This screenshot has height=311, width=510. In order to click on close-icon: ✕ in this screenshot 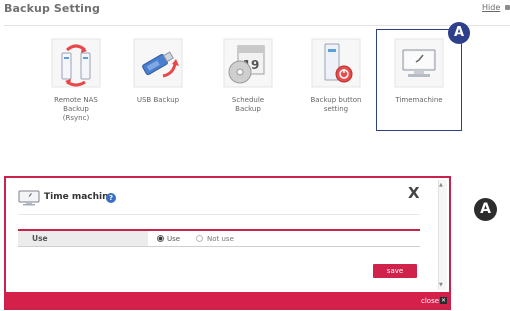, I will do `click(443, 300)`.